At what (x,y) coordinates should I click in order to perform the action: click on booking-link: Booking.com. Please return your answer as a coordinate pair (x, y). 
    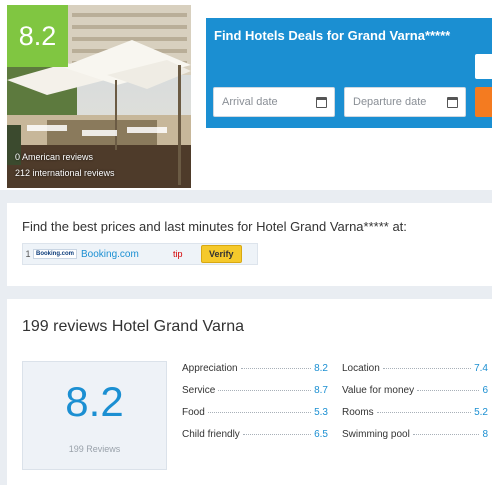
    Looking at the image, I should click on (127, 254).